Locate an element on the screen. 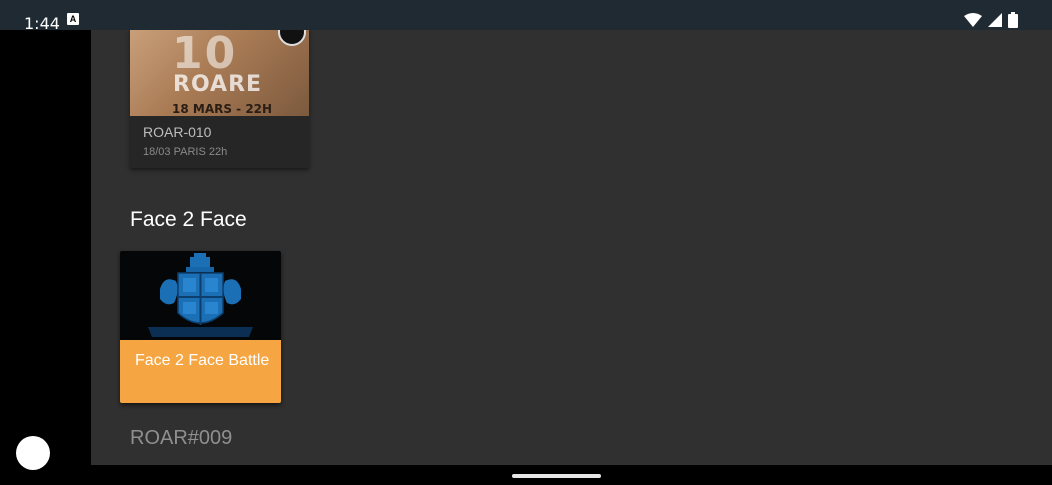  cell-signal-icon is located at coordinates (995, 20).